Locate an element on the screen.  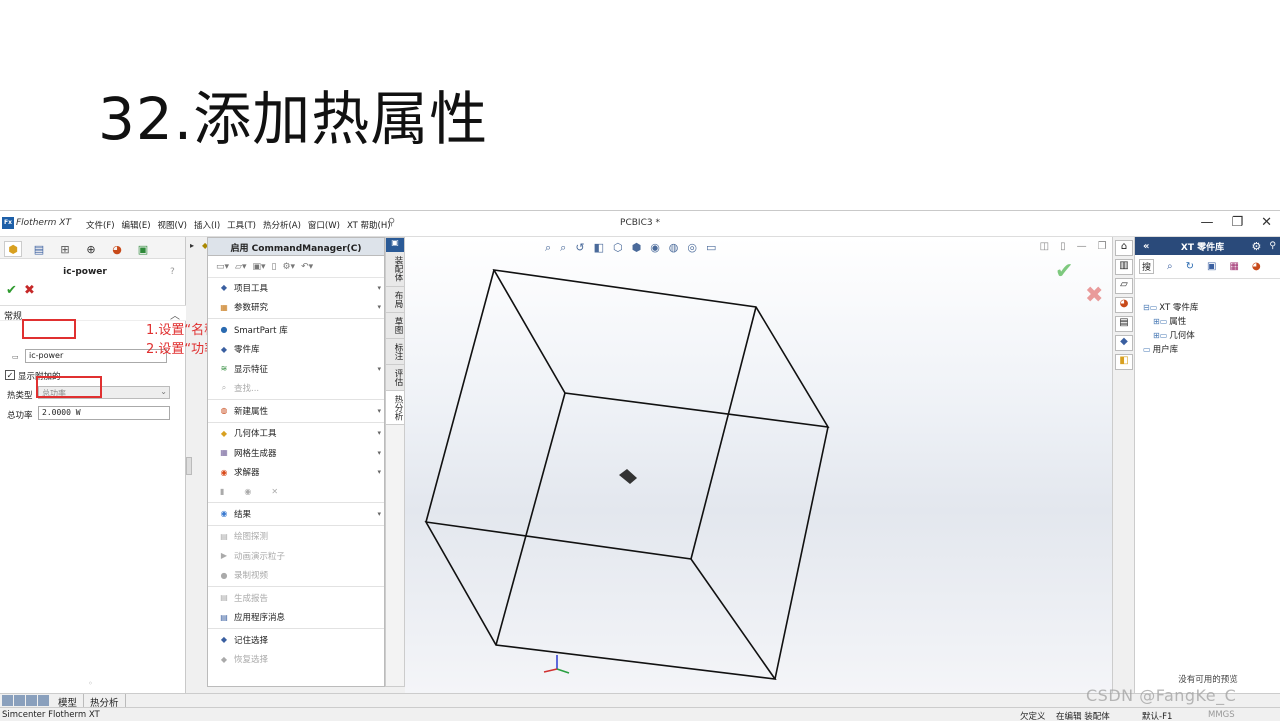
thermal-tab-icon: ▣ is located at coordinates (143, 249).